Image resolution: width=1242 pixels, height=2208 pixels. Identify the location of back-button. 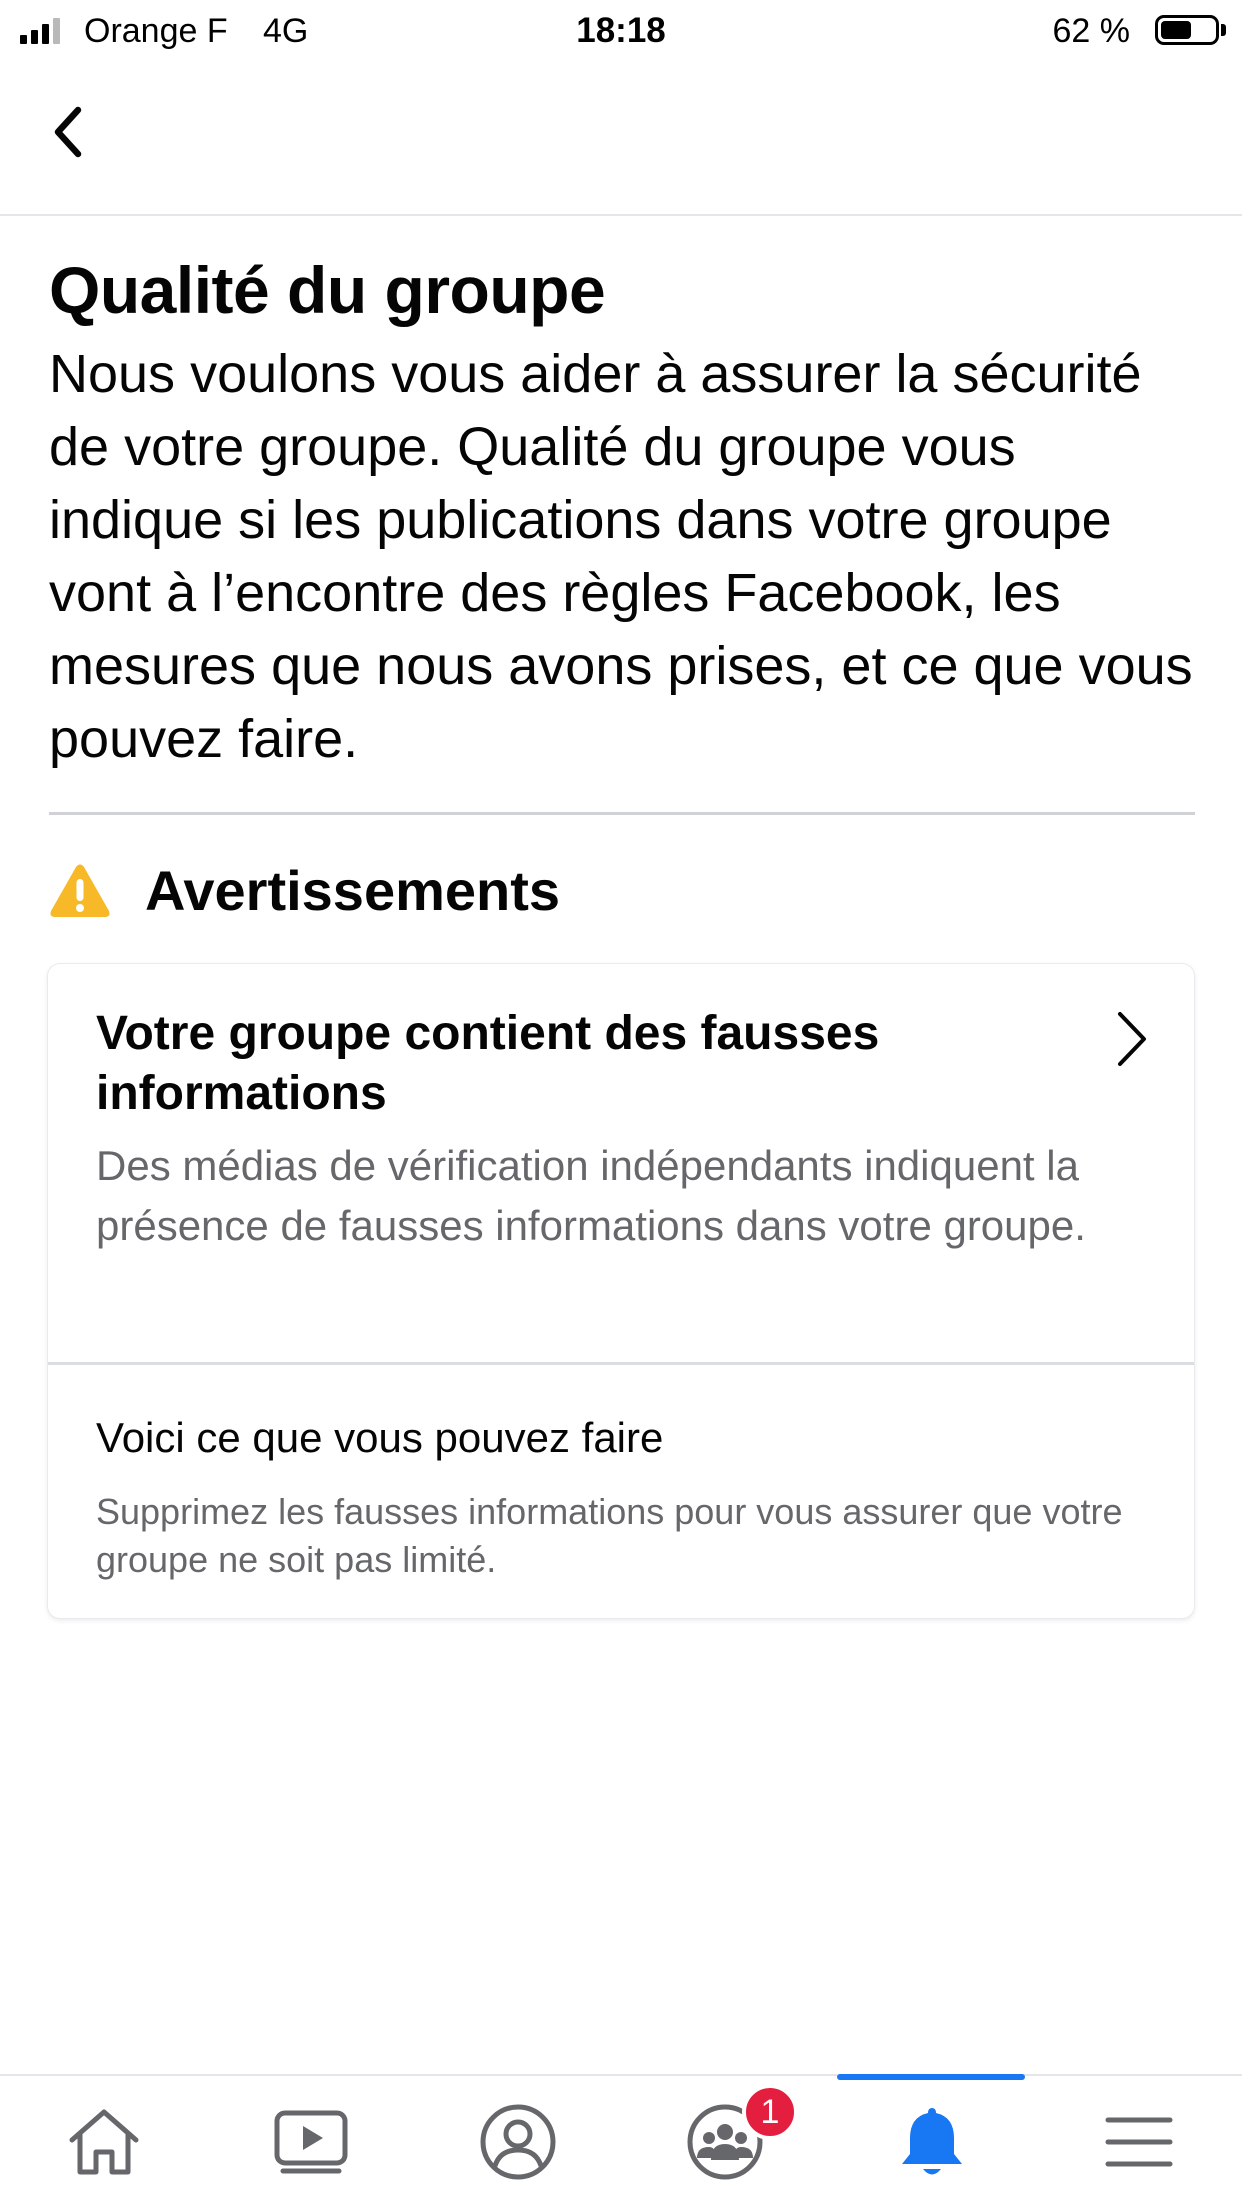
(68, 132).